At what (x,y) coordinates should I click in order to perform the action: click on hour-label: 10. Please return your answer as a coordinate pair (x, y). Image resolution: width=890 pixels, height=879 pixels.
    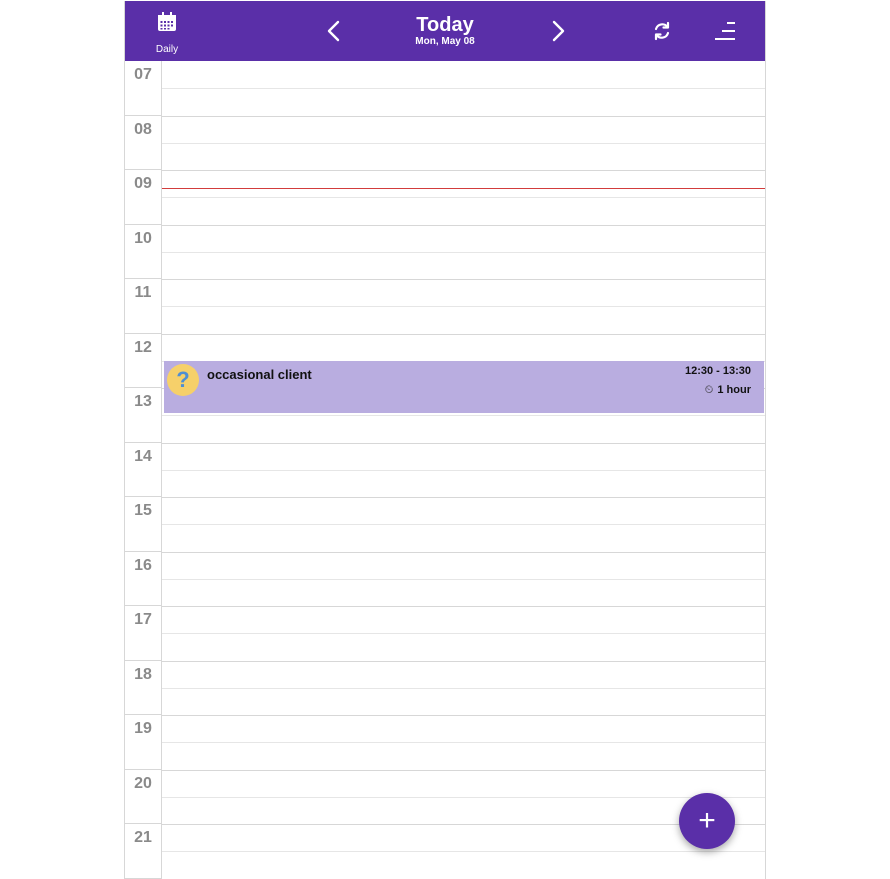
    Looking at the image, I should click on (143, 252).